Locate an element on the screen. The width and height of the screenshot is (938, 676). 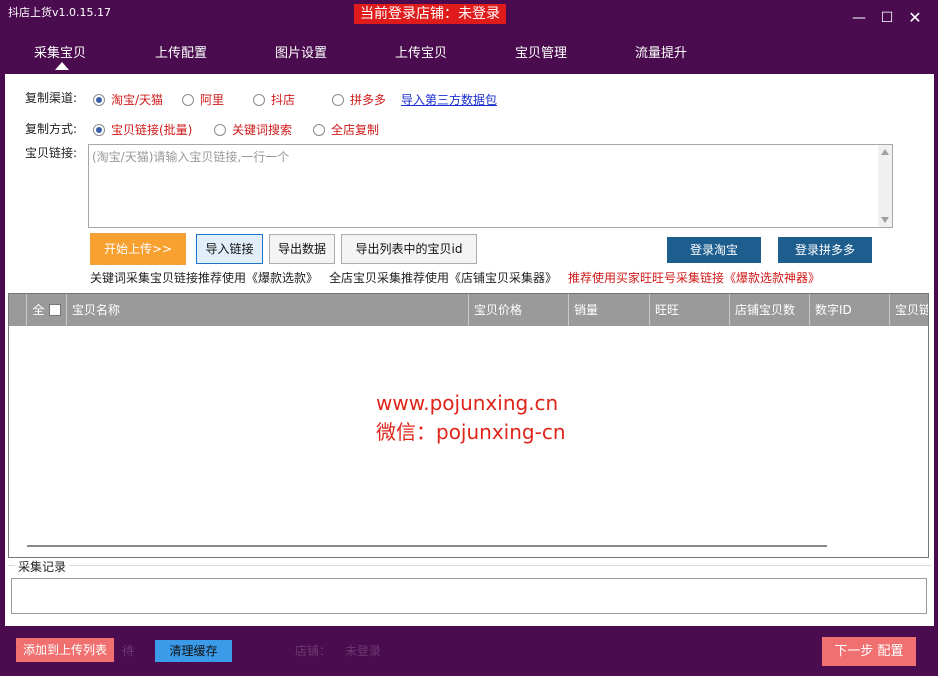
table-header: 全 宝贝名称 宝贝价格 销量 旺旺 店铺宝贝数 数字ID 宝贝链 is located at coordinates (468, 310).